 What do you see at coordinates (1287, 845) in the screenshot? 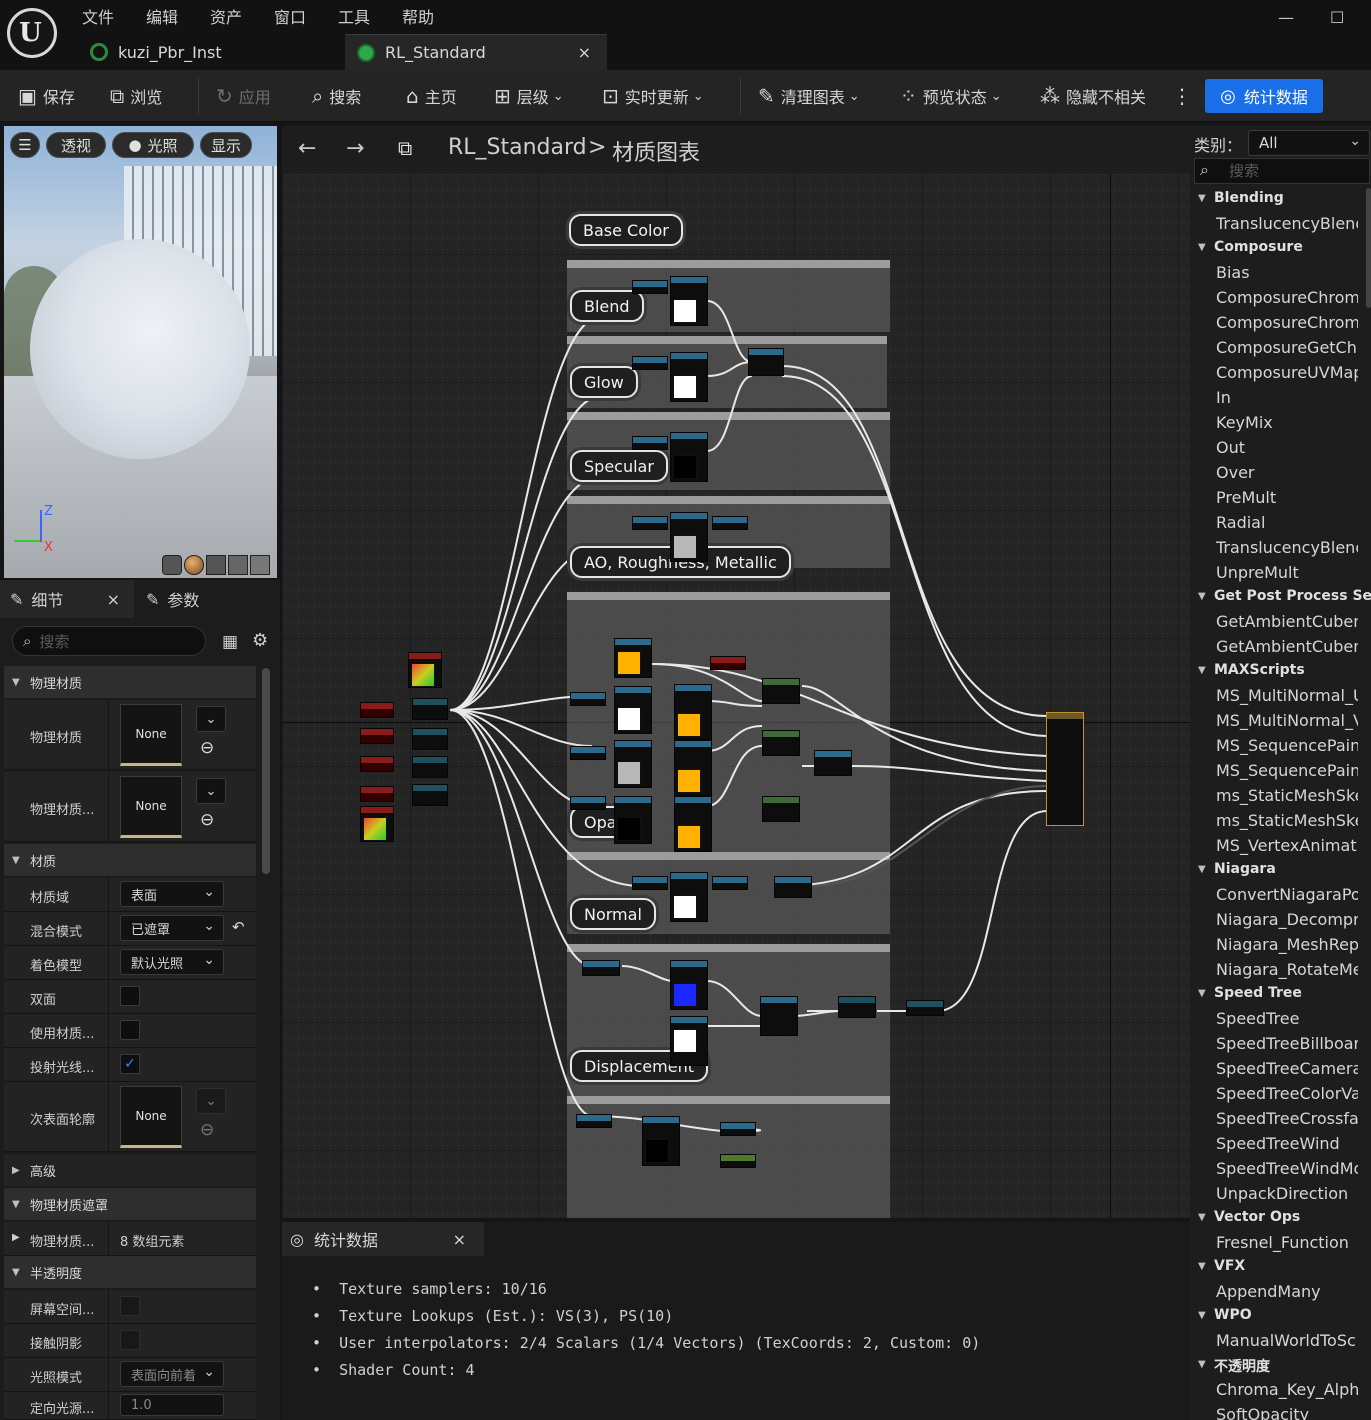
I see `palette-item: MS_VertexAnimati` at bounding box center [1287, 845].